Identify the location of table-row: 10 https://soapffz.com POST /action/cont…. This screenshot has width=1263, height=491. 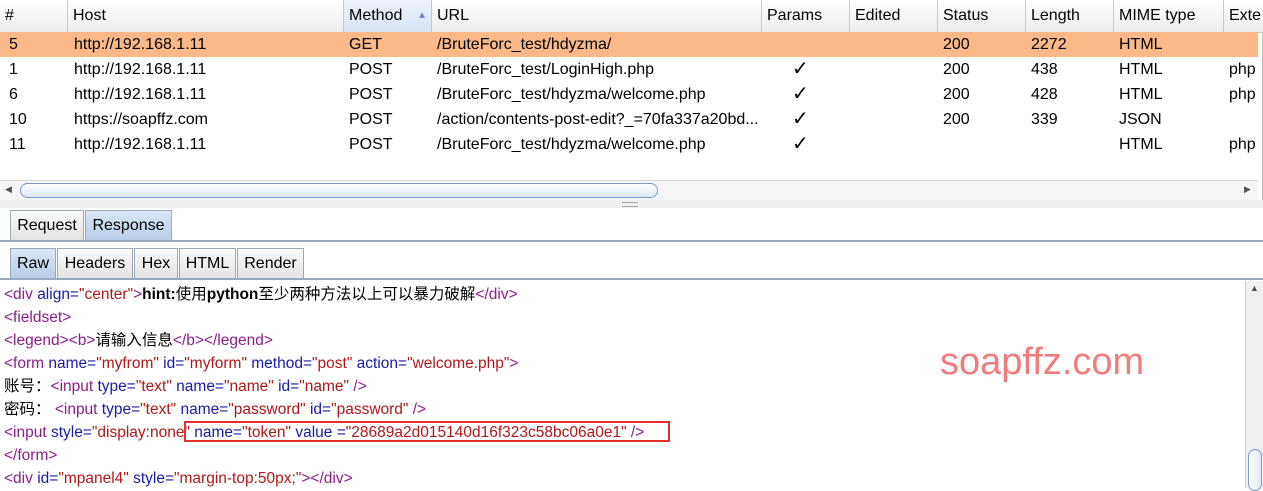
(629, 119).